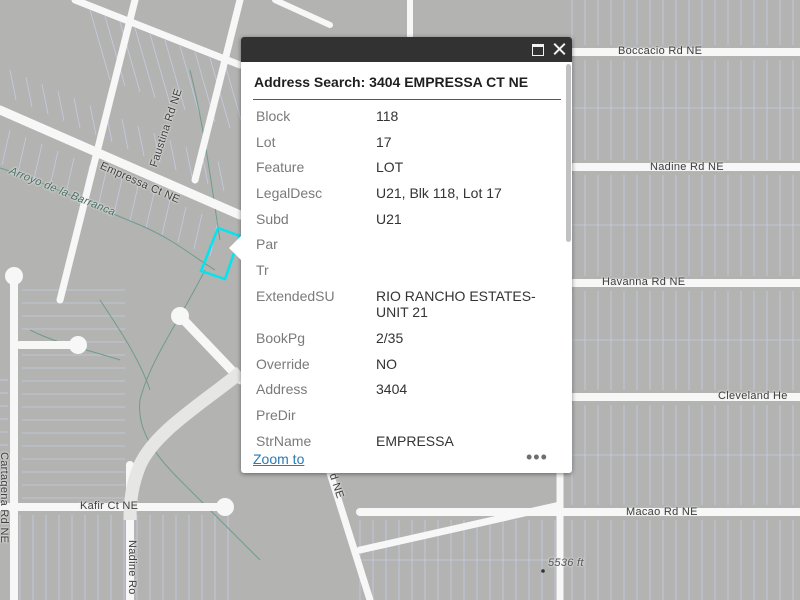  What do you see at coordinates (543, 571) in the screenshot?
I see `elevation-point-icon` at bounding box center [543, 571].